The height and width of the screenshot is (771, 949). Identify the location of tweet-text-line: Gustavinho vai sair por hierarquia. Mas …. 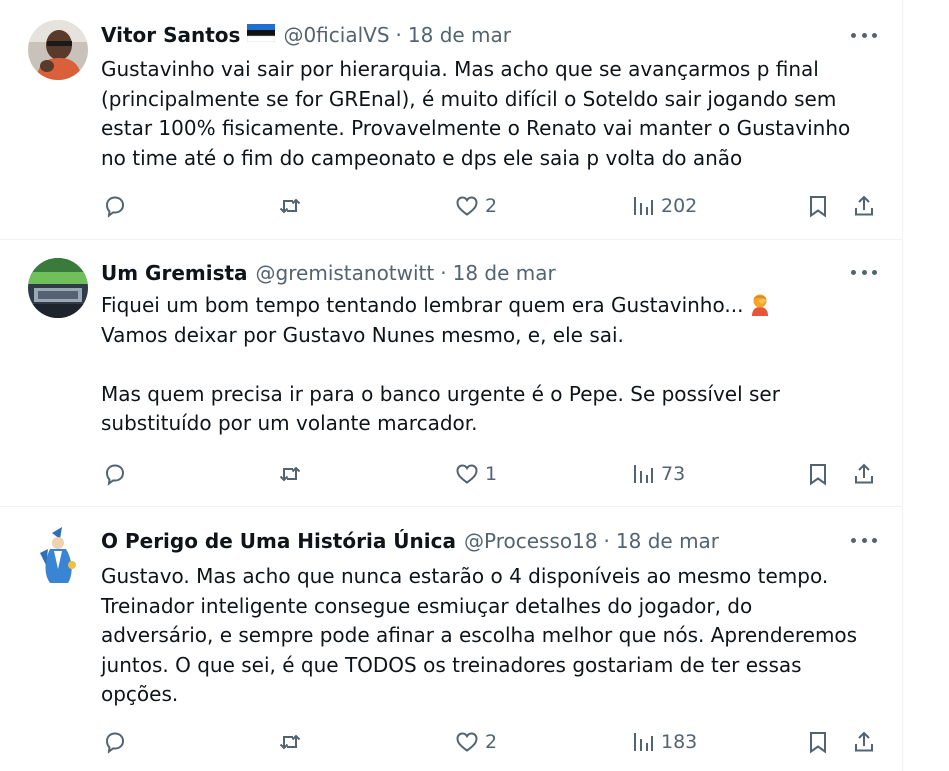
(460, 69).